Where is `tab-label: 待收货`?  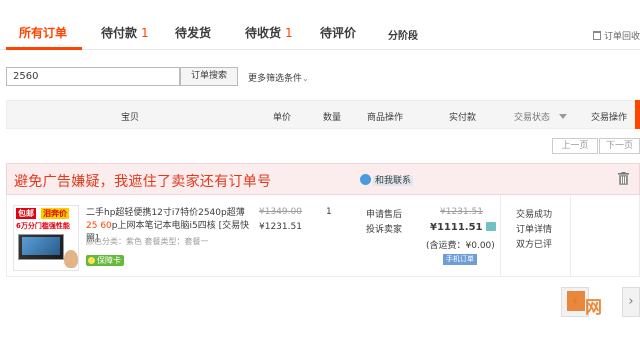
tab-label: 待收货 is located at coordinates (263, 33).